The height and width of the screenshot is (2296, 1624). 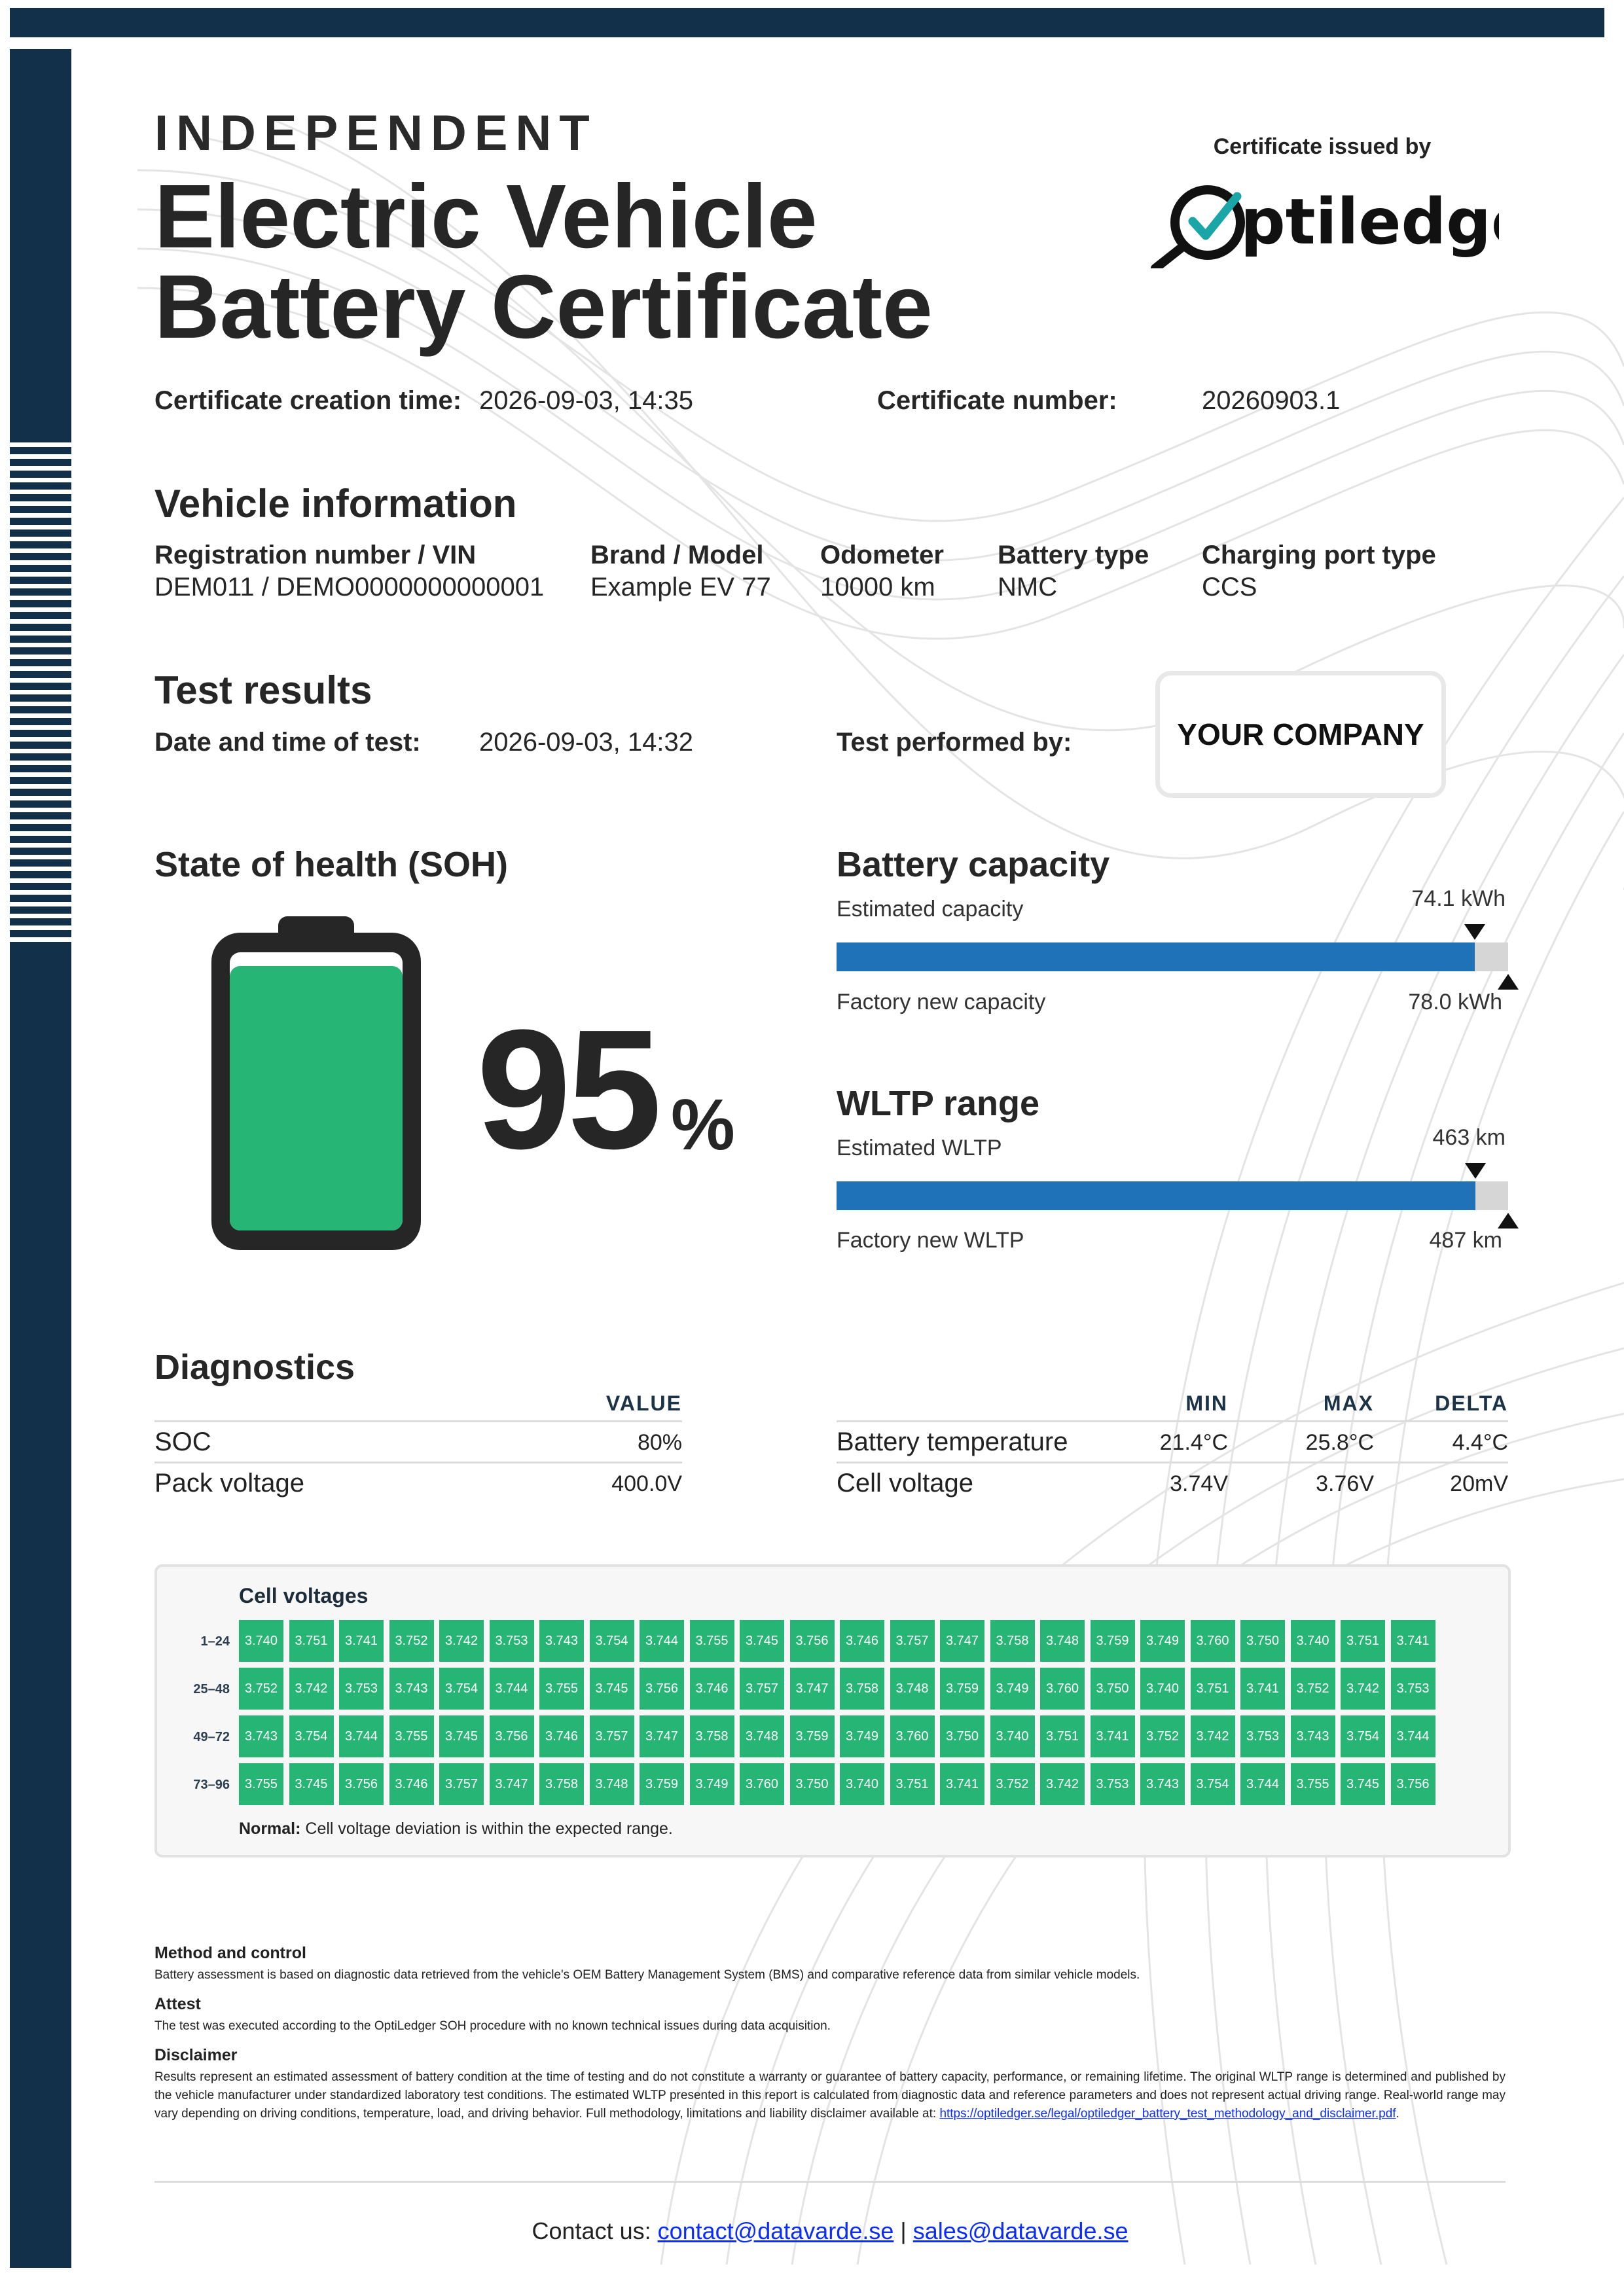 I want to click on pack-voltage-value: 400.0V, so click(x=646, y=1483).